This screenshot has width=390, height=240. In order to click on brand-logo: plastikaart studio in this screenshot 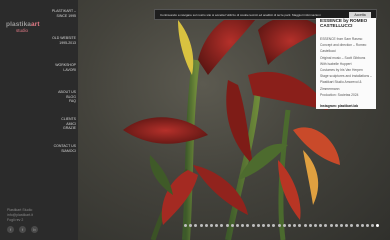, I will do `click(23, 27)`.